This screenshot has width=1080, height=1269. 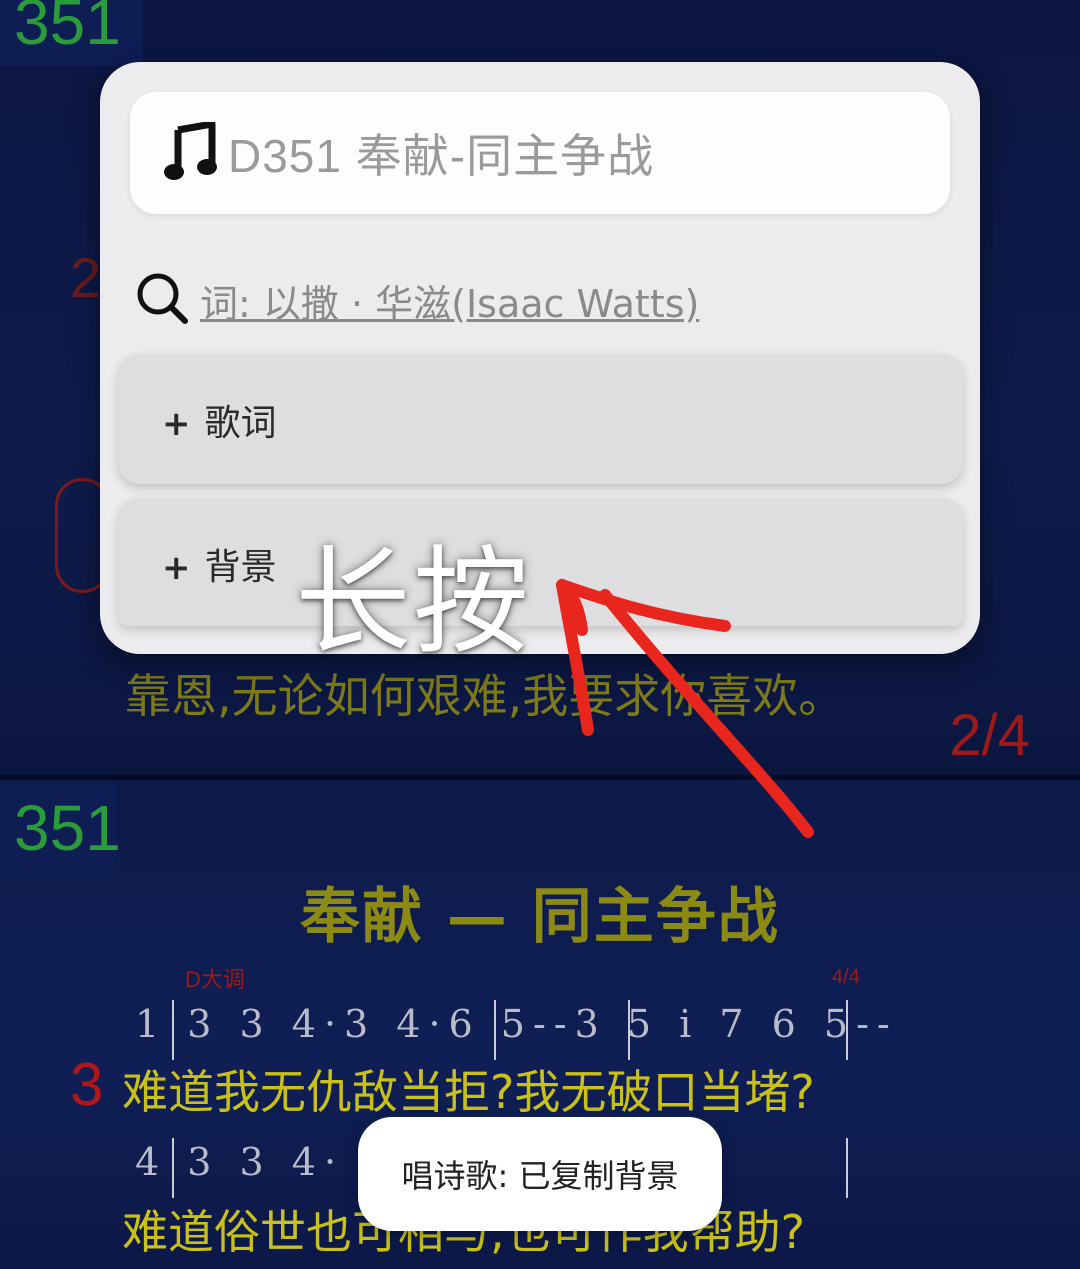 What do you see at coordinates (540, 917) in the screenshot?
I see `song-title: 奉献 — 同主争战` at bounding box center [540, 917].